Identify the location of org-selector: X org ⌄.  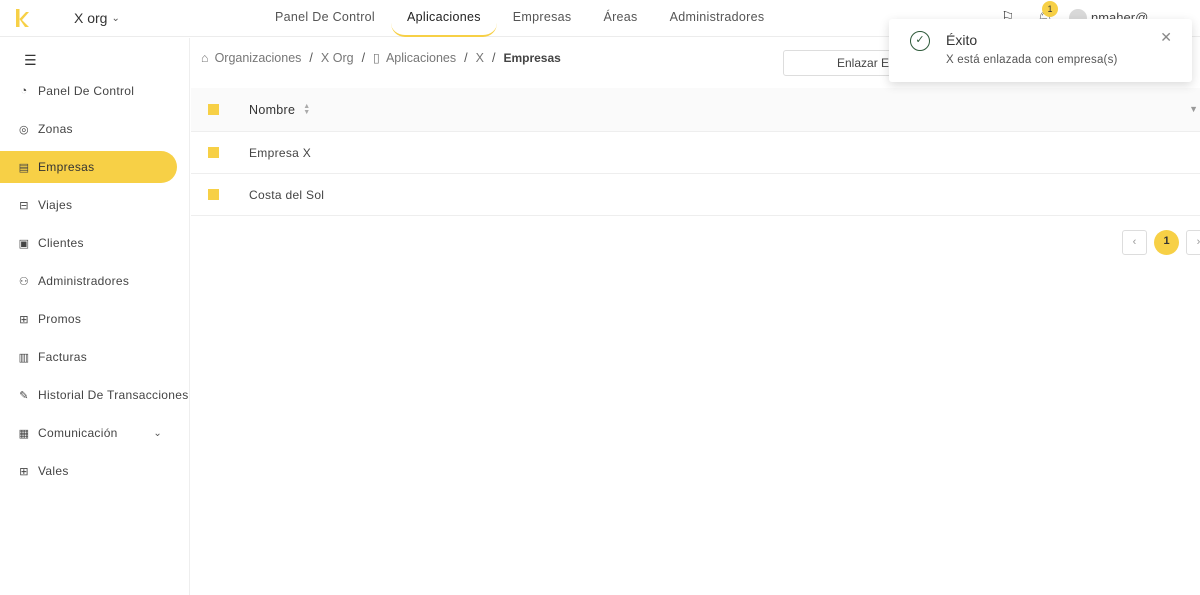
(97, 18).